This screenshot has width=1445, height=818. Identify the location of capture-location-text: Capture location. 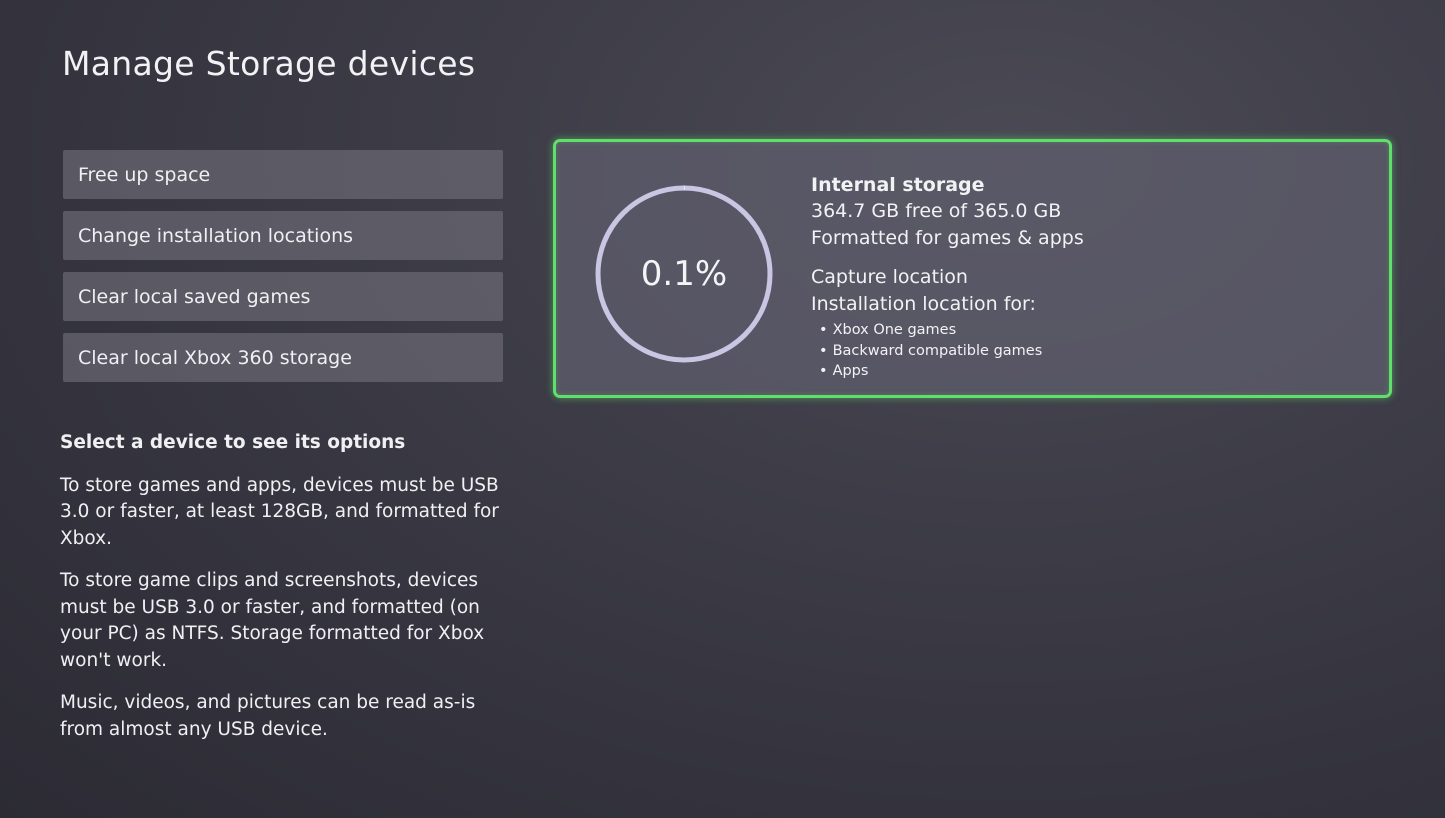
(889, 277).